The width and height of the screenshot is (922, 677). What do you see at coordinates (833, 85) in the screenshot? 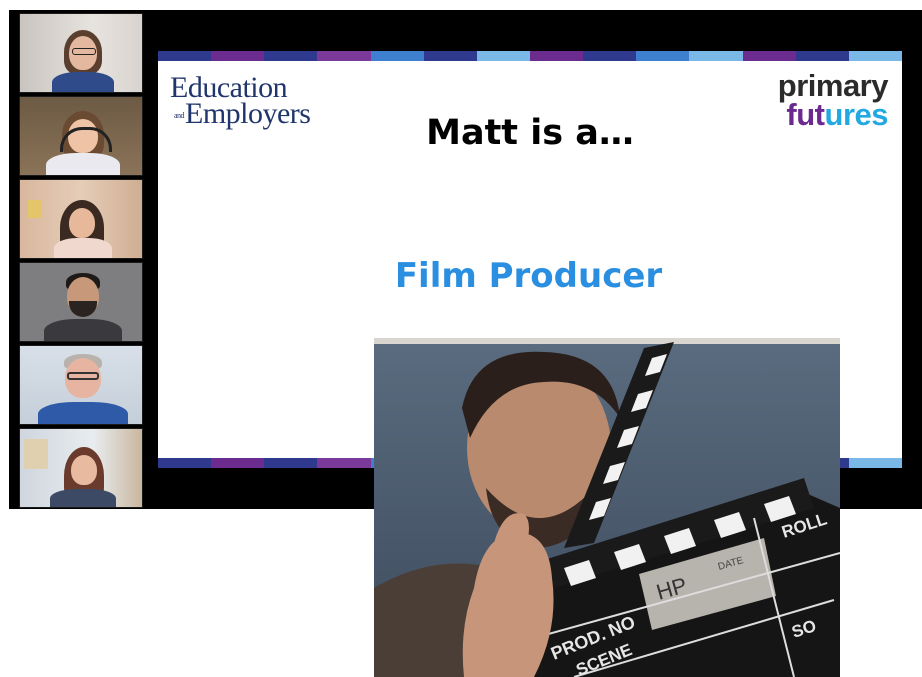
I see `logo-right-line1: primary` at bounding box center [833, 85].